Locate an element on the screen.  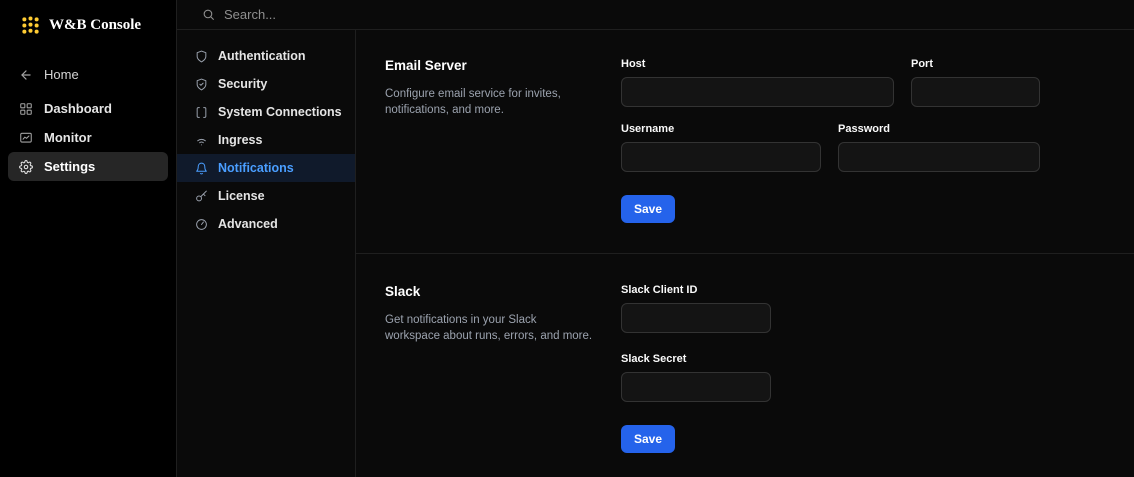
search-icon is located at coordinates (208, 14).